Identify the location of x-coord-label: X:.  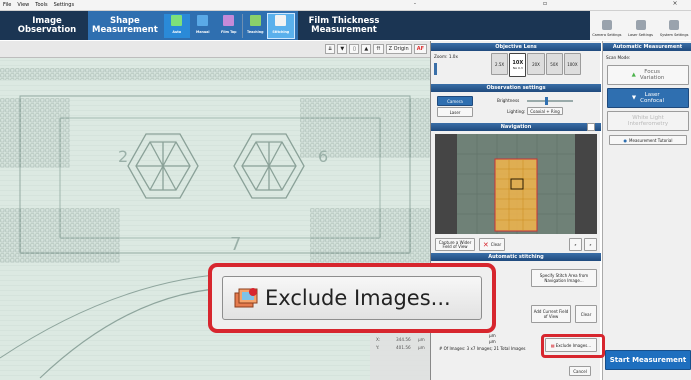
(378, 339).